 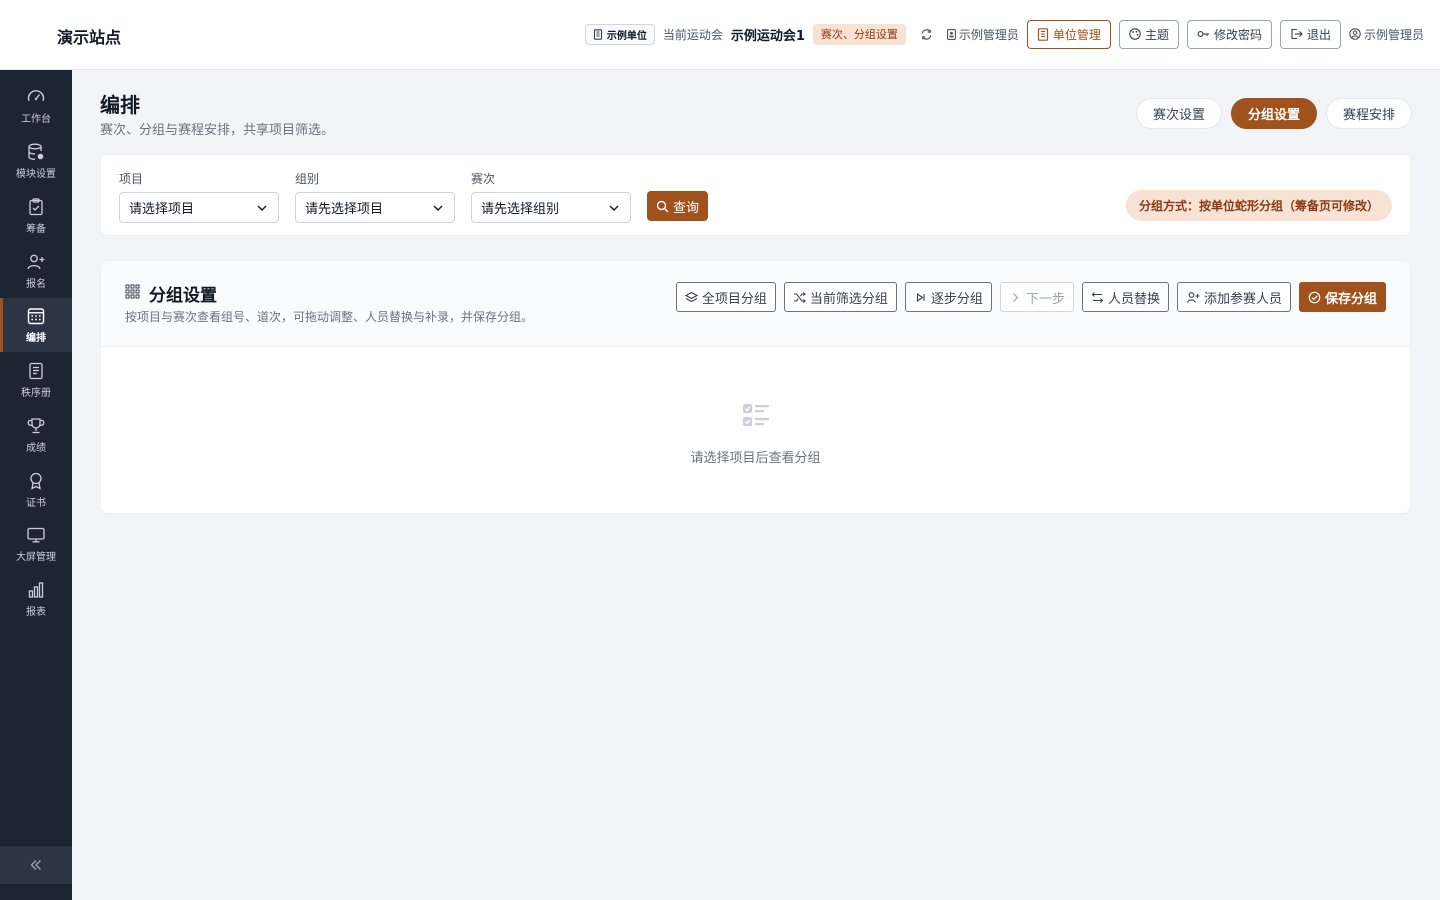 What do you see at coordinates (483, 179) in the screenshot?
I see `round-filter-label: 赛次` at bounding box center [483, 179].